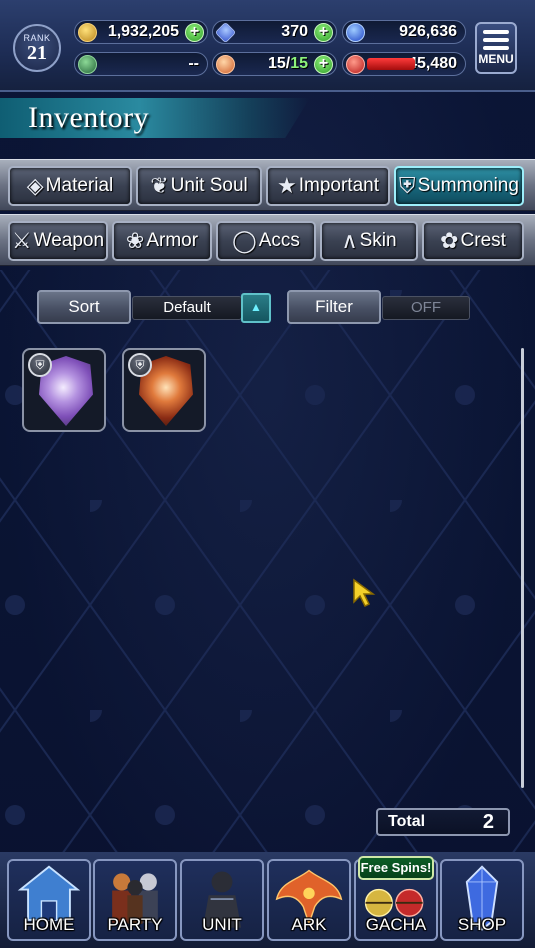 The image size is (535, 948). Describe the element at coordinates (141, 64) in the screenshot. I see `guild-counter: --` at that location.